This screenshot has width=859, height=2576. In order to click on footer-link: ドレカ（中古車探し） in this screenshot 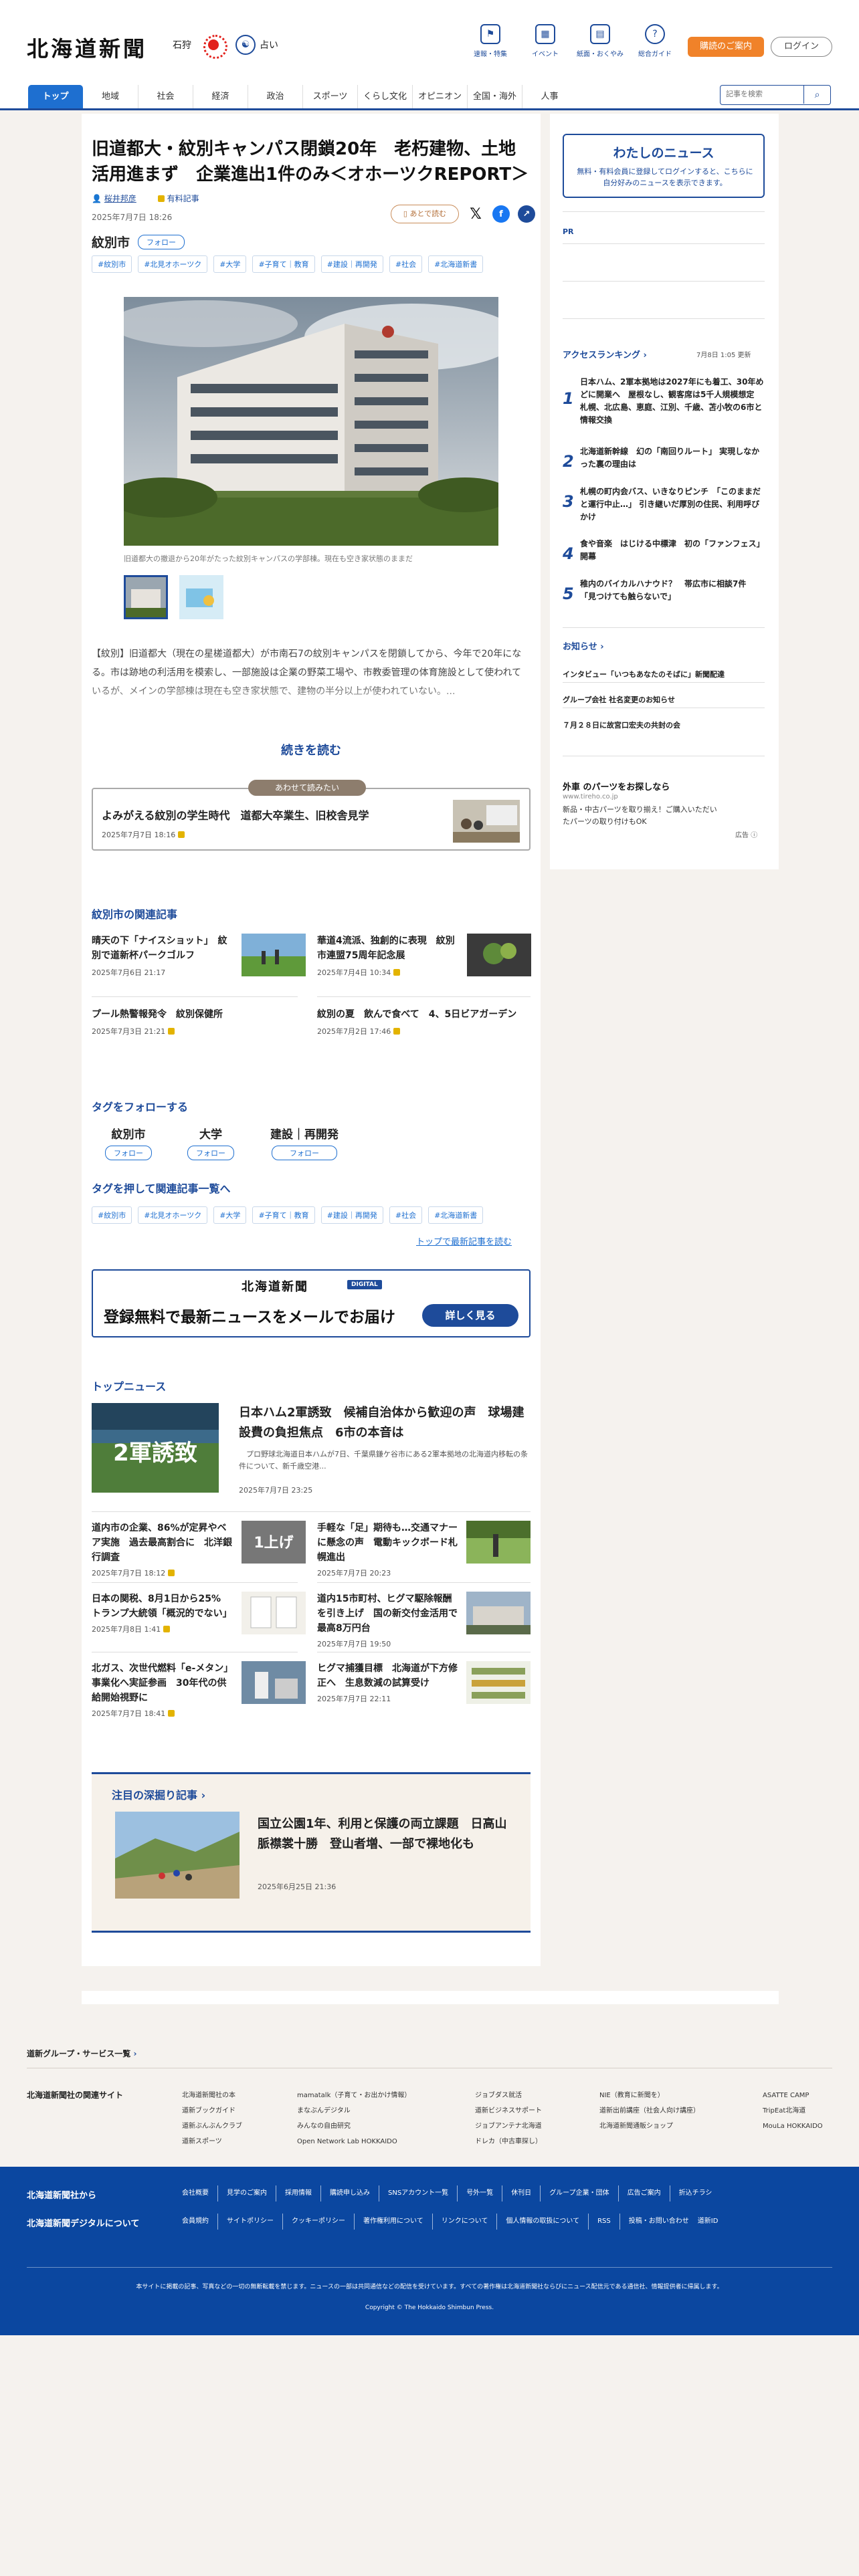, I will do `click(509, 2142)`.